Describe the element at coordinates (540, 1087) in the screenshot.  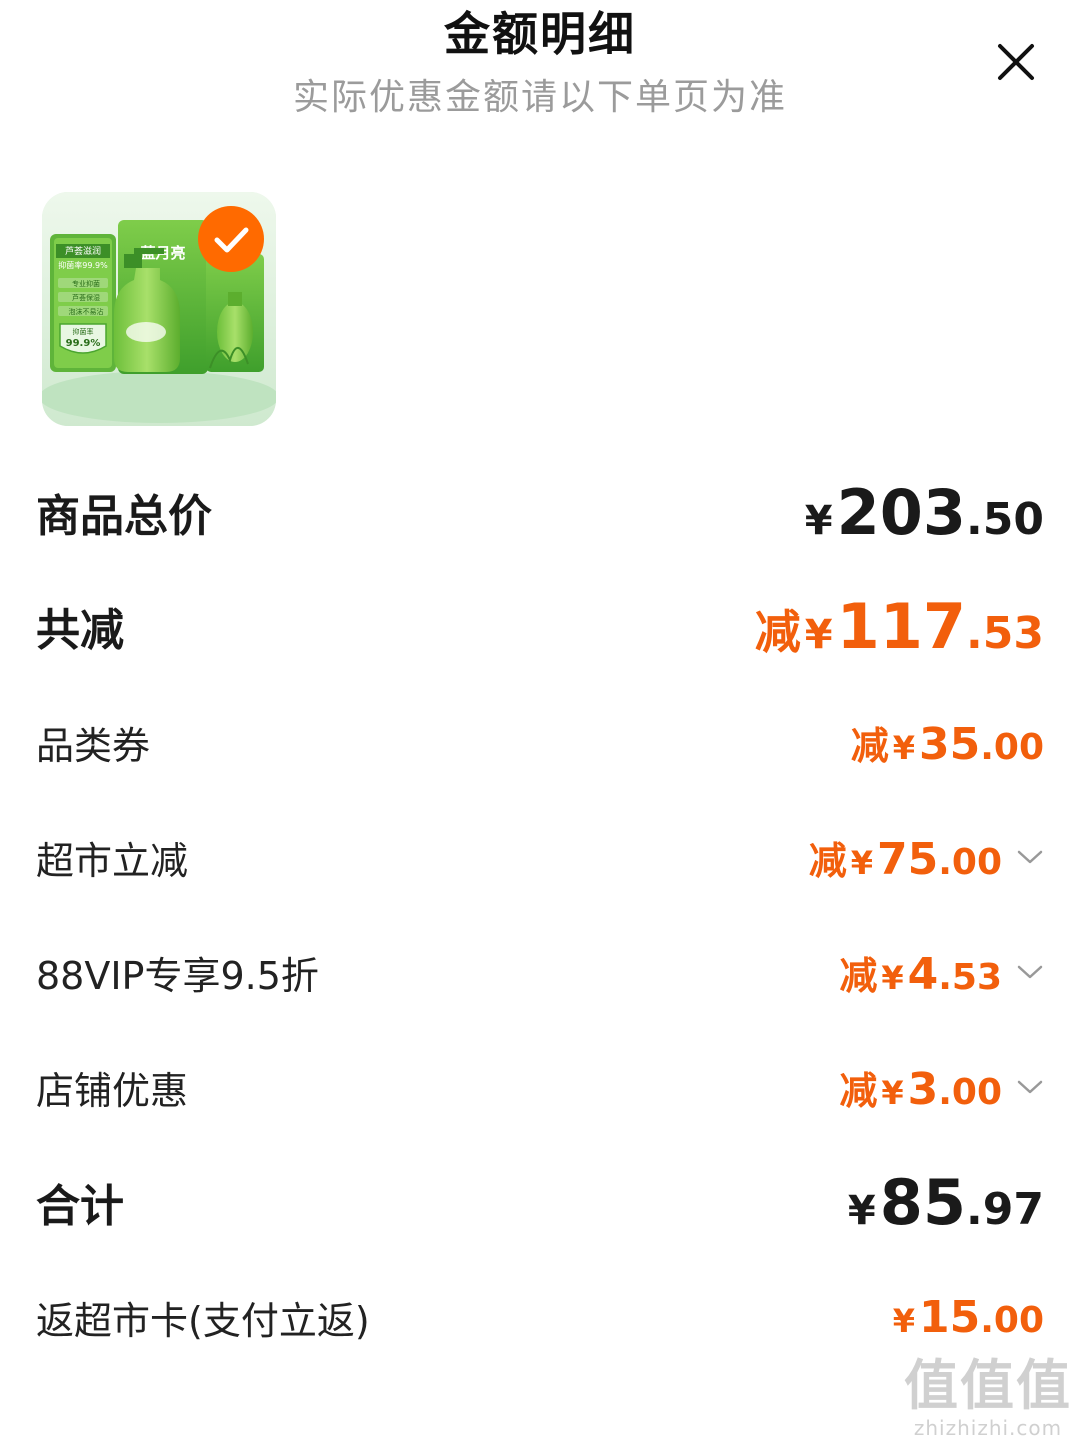
I see `row-store-discount: 店铺优惠 减 ¥ 3 .00` at that location.